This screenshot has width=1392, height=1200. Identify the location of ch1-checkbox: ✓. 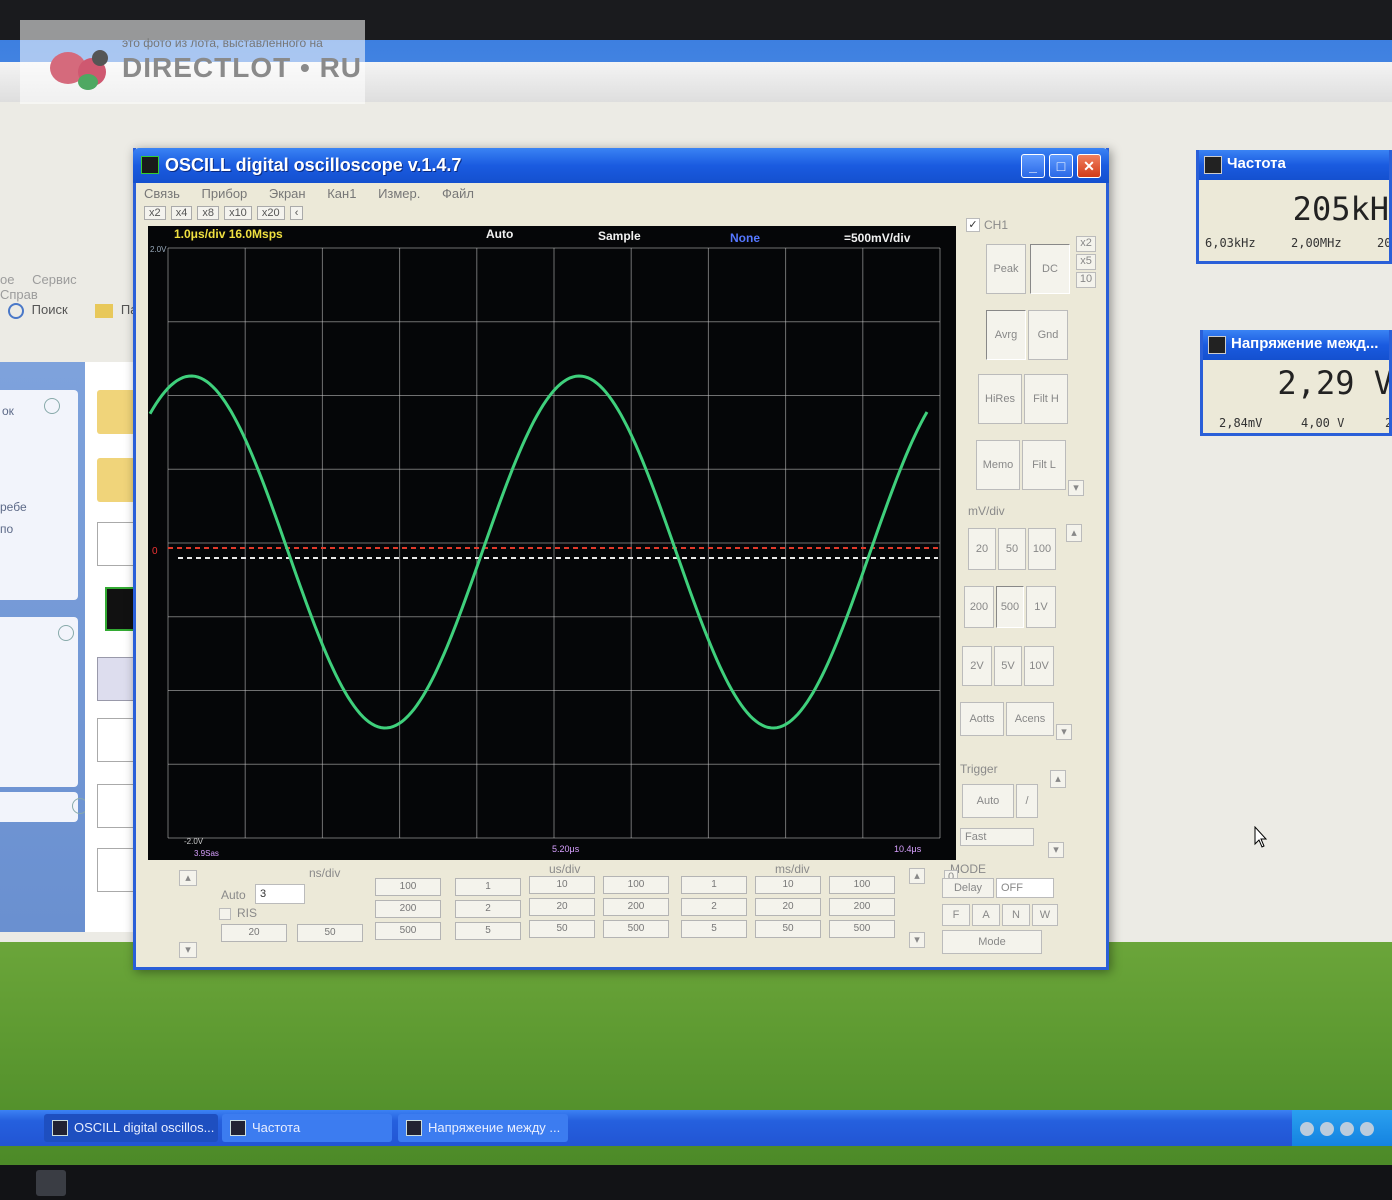
(973, 225).